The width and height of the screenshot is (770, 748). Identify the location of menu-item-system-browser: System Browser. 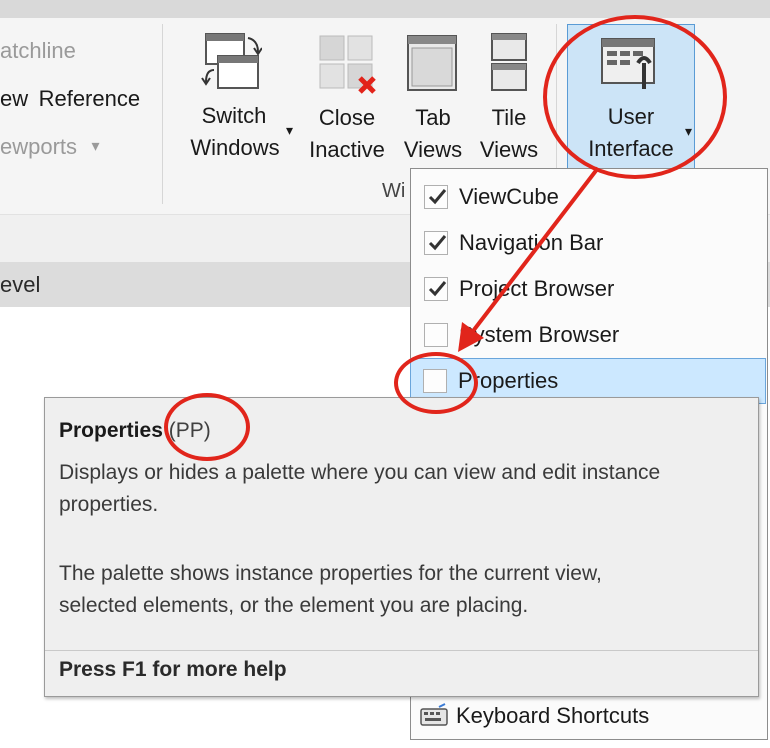
(589, 335).